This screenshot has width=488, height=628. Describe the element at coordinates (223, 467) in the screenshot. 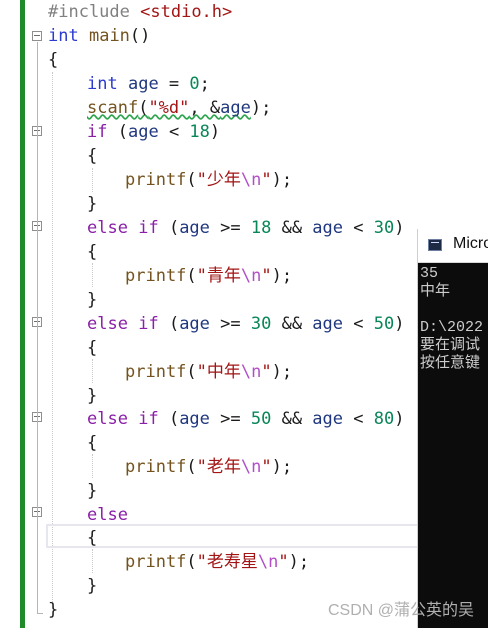

I see `string-token: 老年` at that location.